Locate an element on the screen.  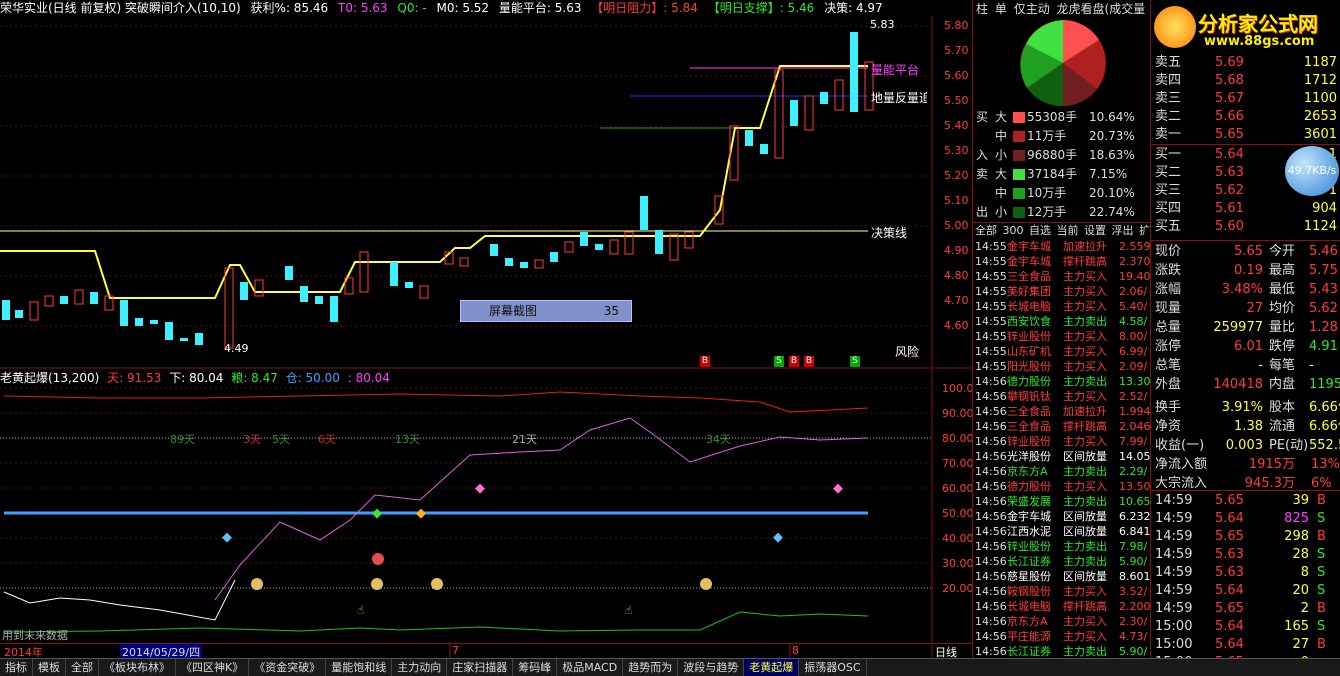
tab-bar: 柱 is located at coordinates (982, 9).